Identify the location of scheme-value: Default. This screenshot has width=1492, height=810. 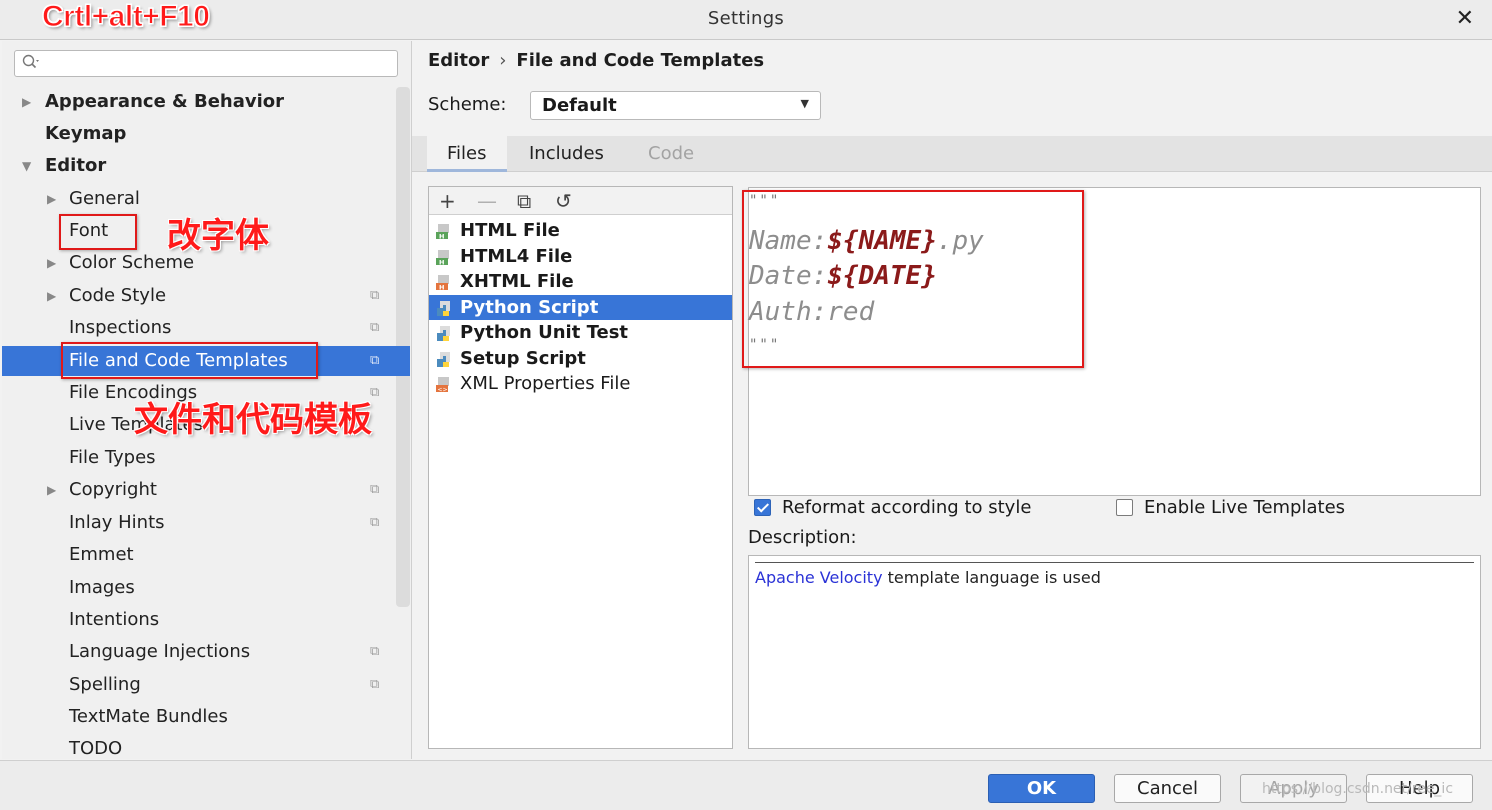
(579, 105).